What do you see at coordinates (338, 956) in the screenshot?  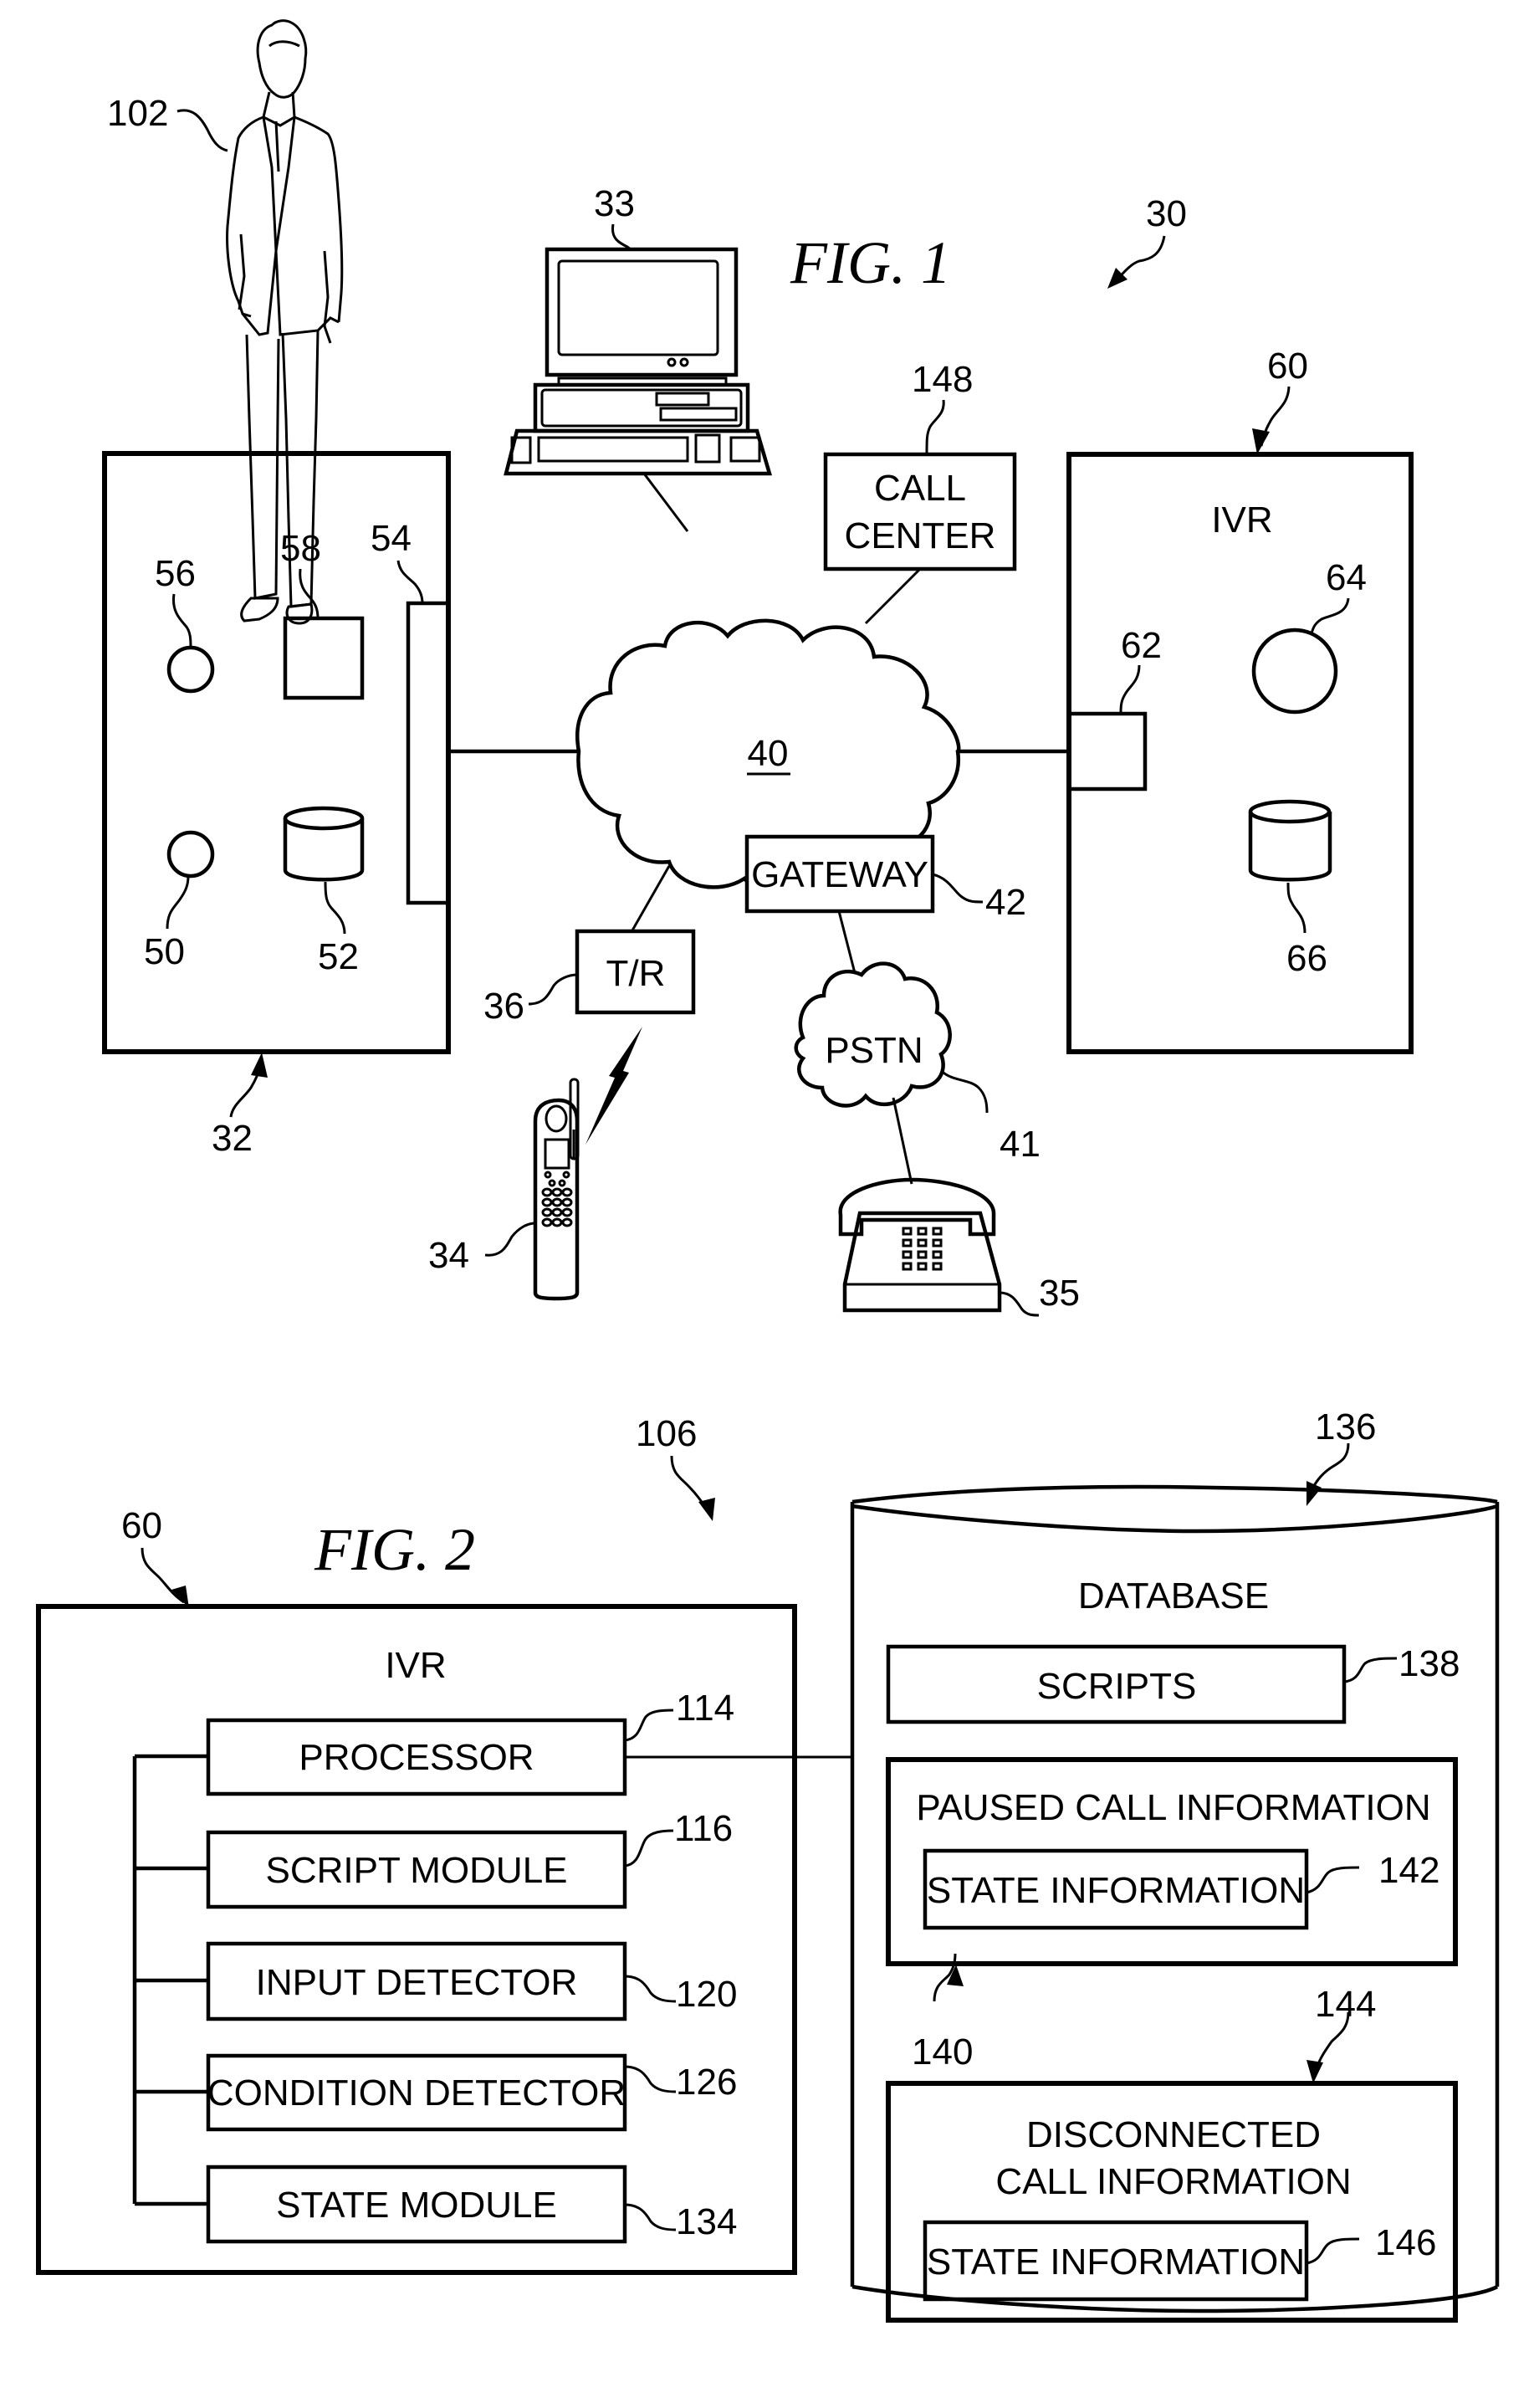 I see `ref-52: 52` at bounding box center [338, 956].